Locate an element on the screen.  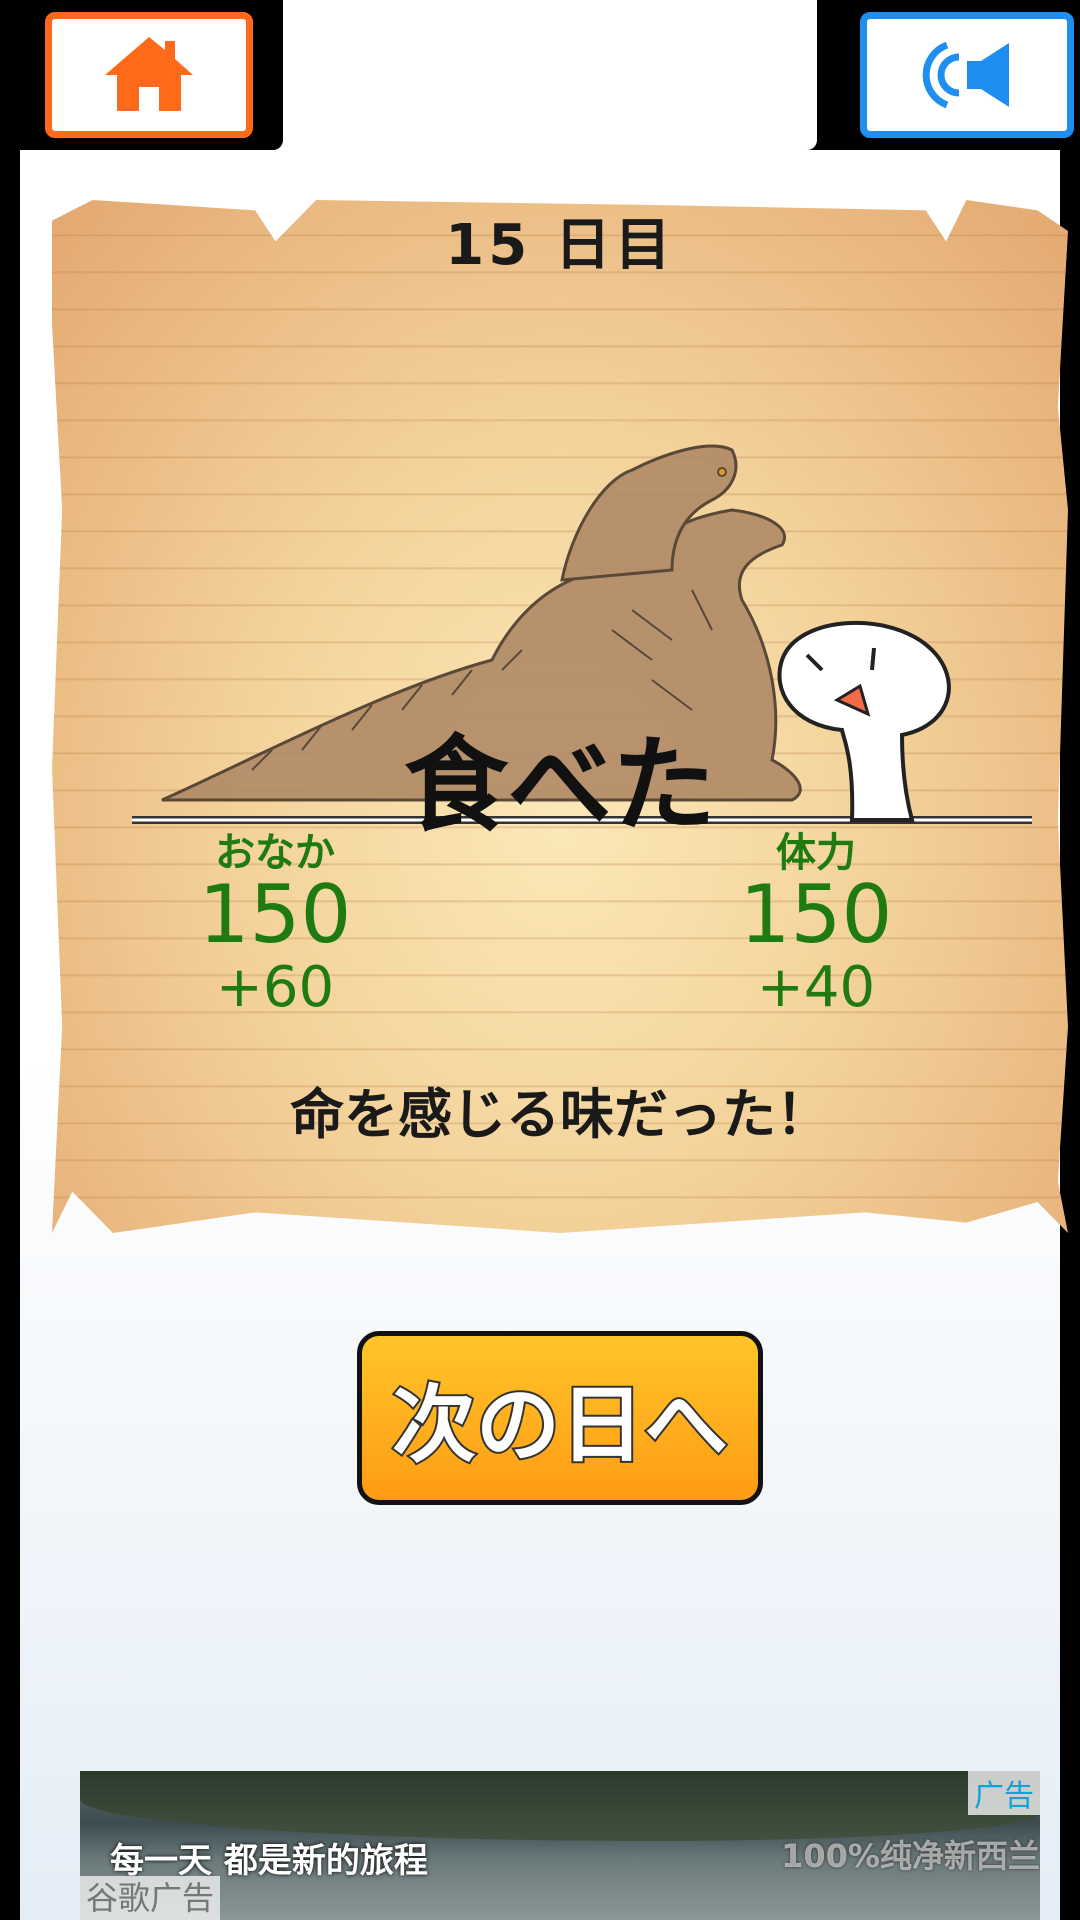
stat-stamina: 体力 150 +40 is located at coordinates (816, 650).